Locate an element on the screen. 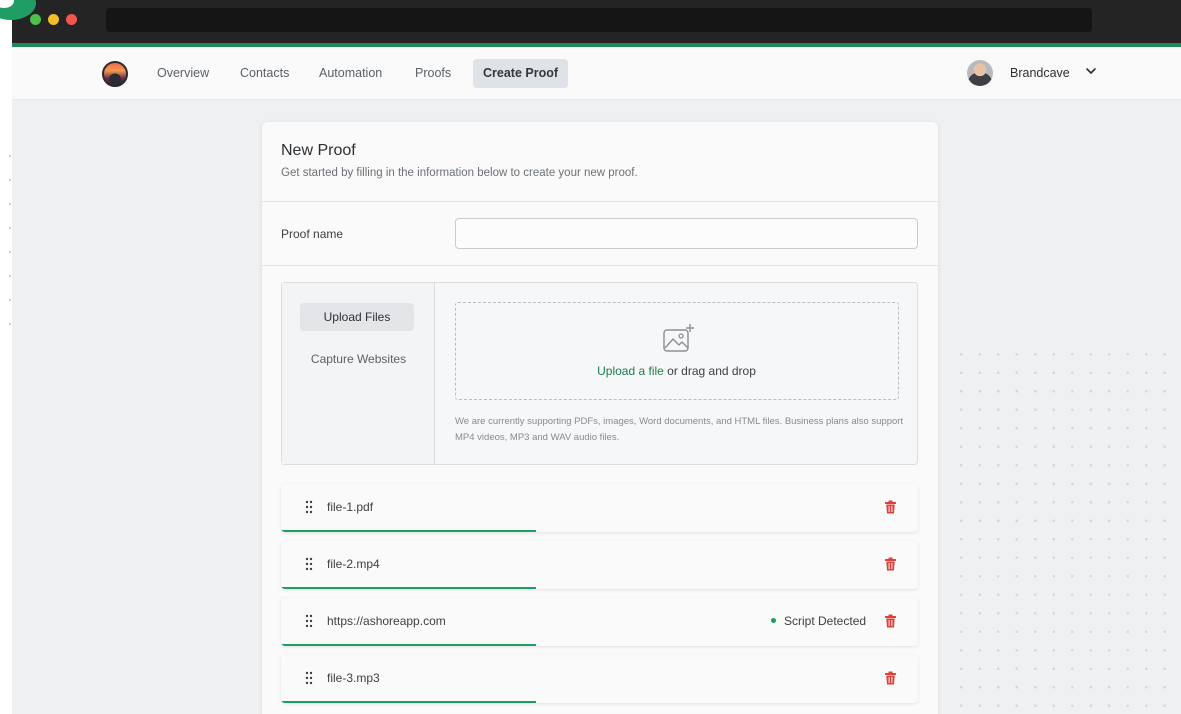 This screenshot has width=1181, height=714. avatar is located at coordinates (980, 73).